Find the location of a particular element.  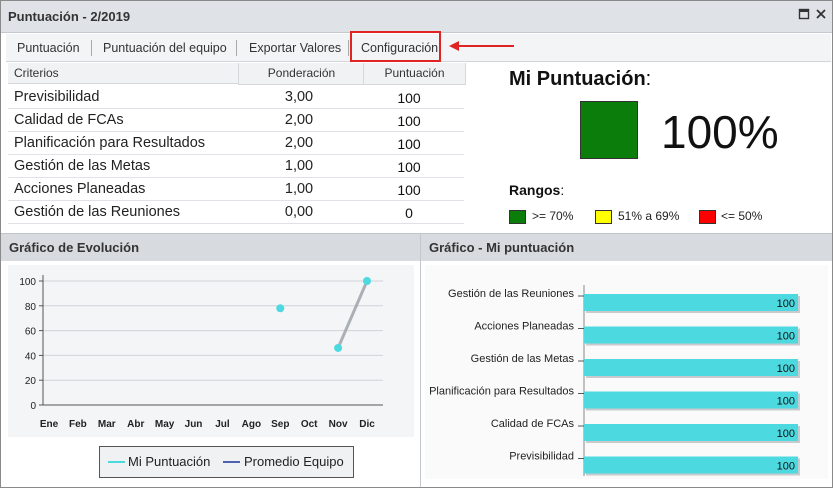

y-tick-label: 20 is located at coordinates (31, 381).